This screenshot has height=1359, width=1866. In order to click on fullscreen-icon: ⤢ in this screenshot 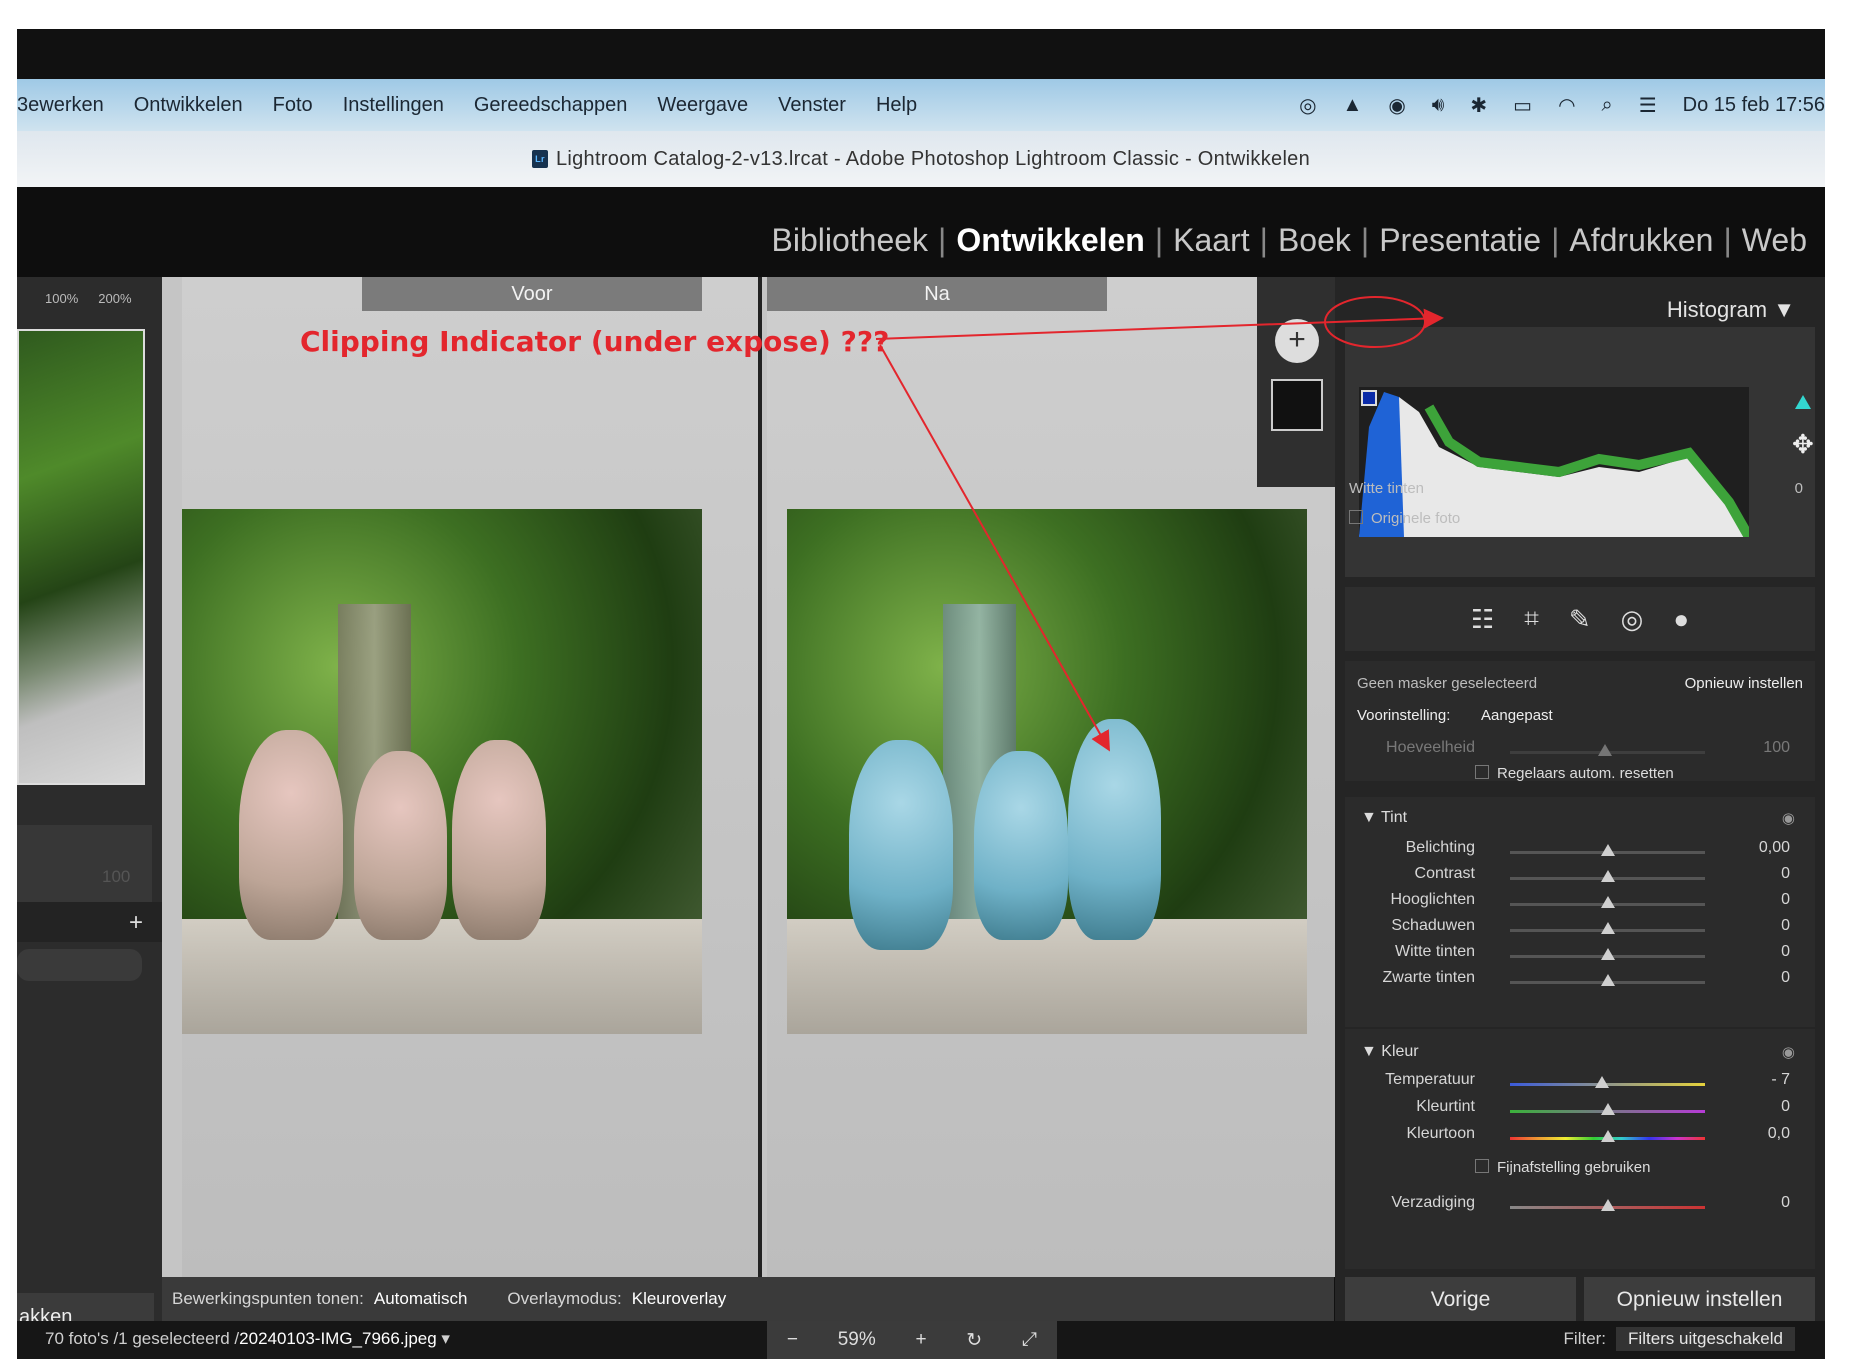, I will do `click(1029, 1340)`.